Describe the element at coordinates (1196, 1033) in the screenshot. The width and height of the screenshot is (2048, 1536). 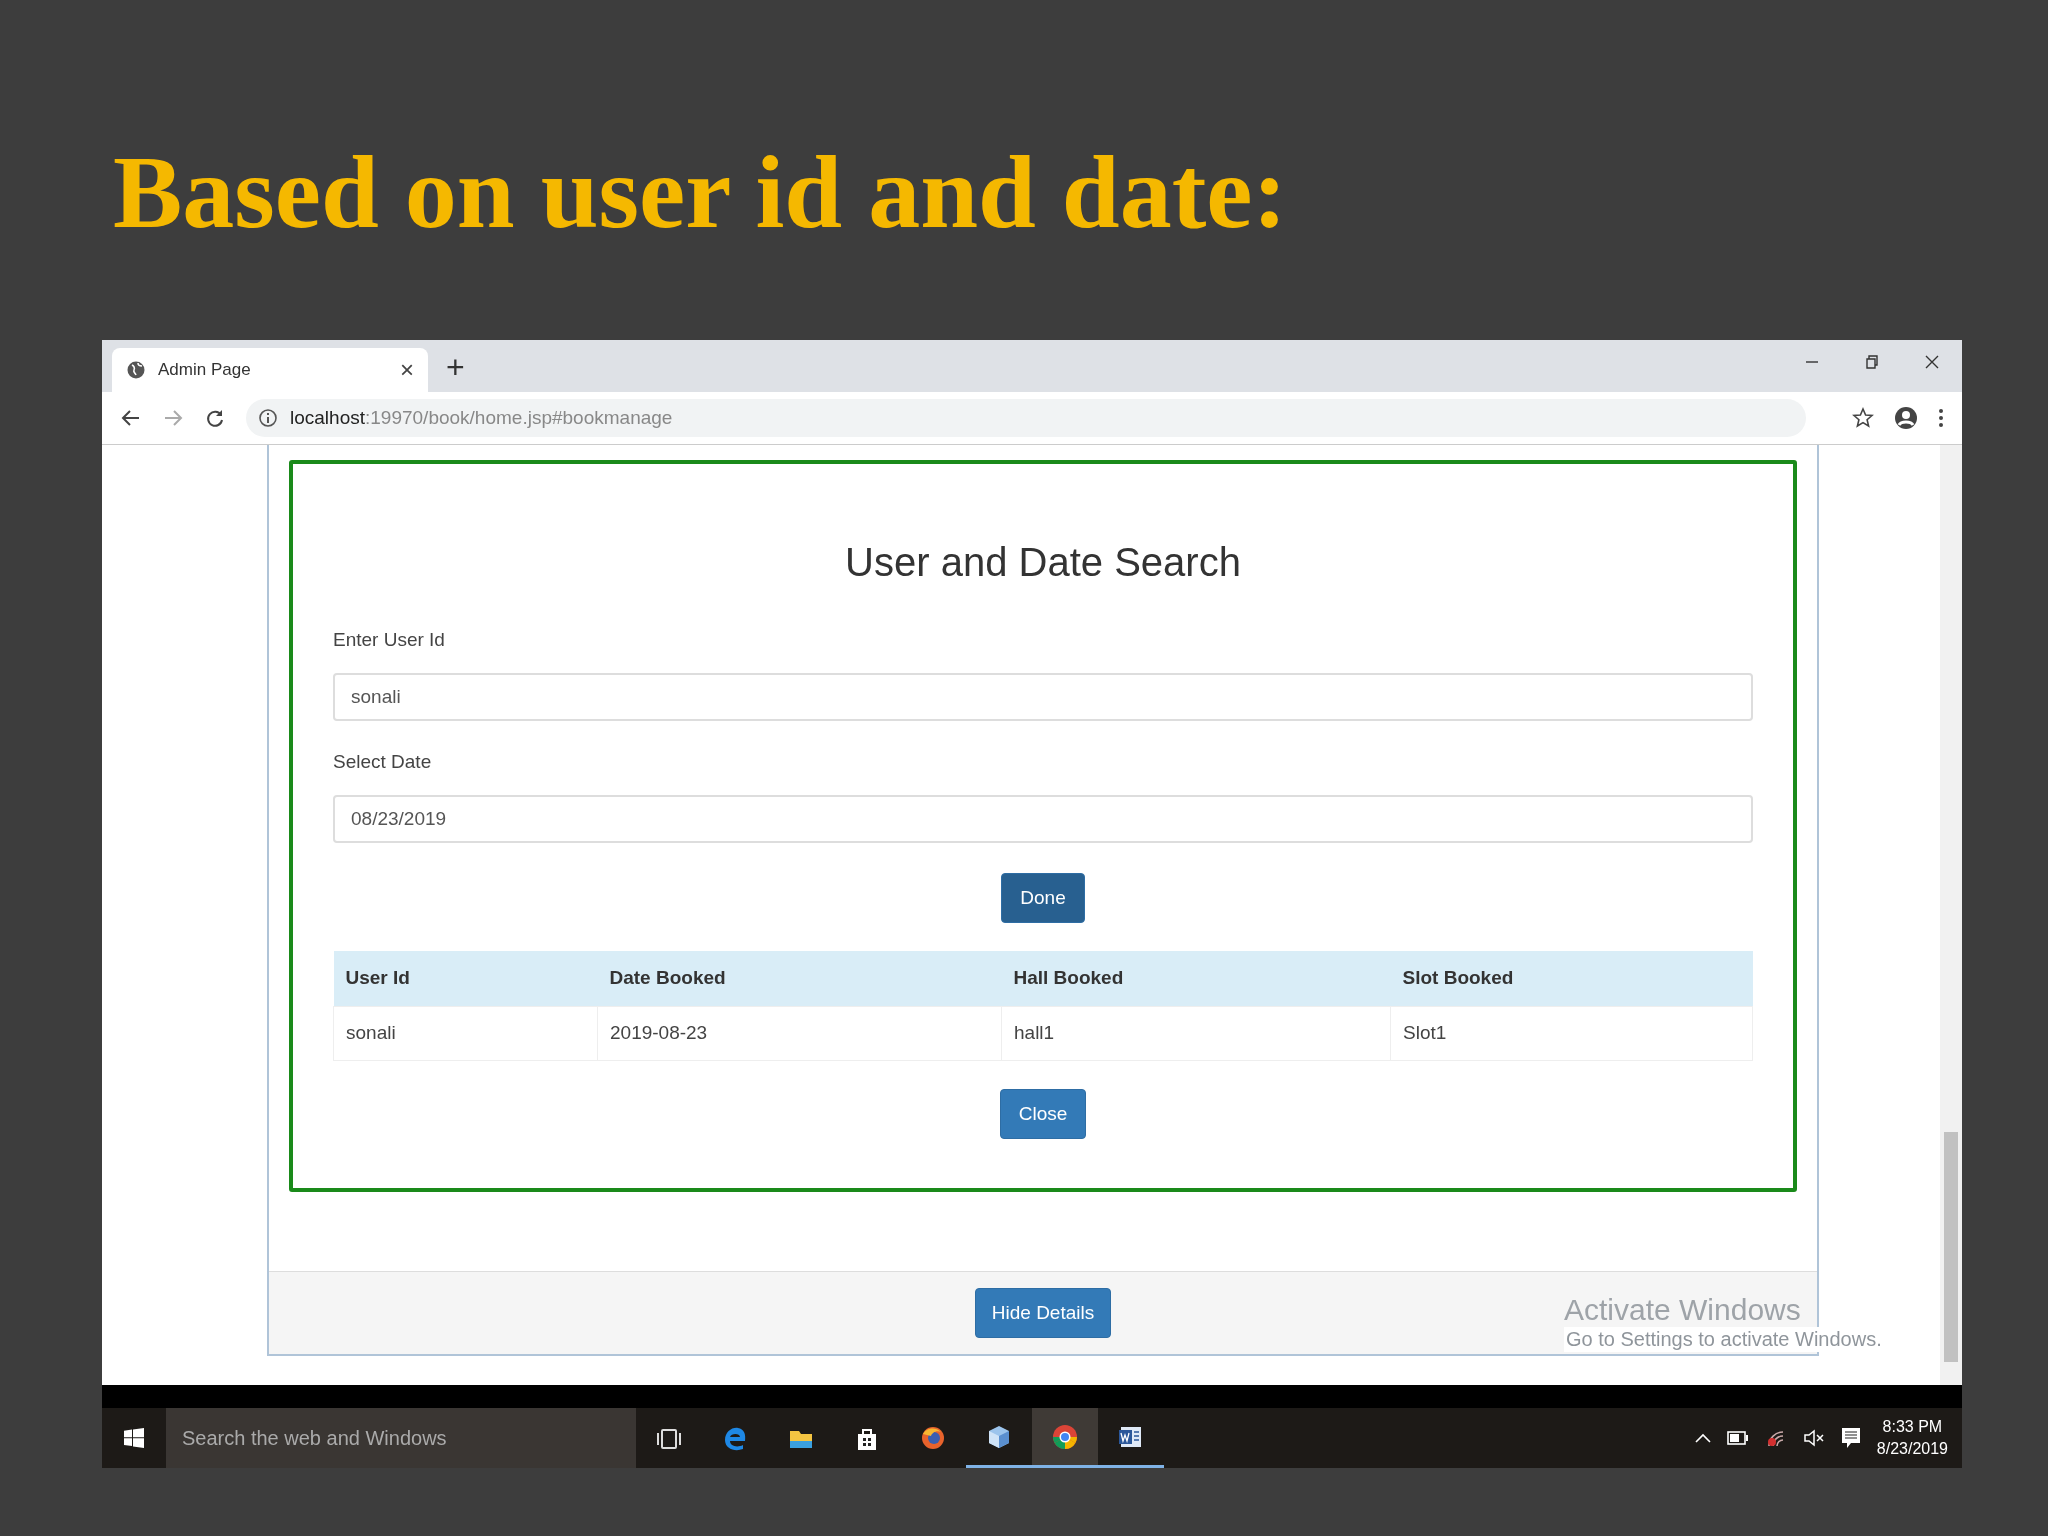
I see `table-cell: hall1` at that location.